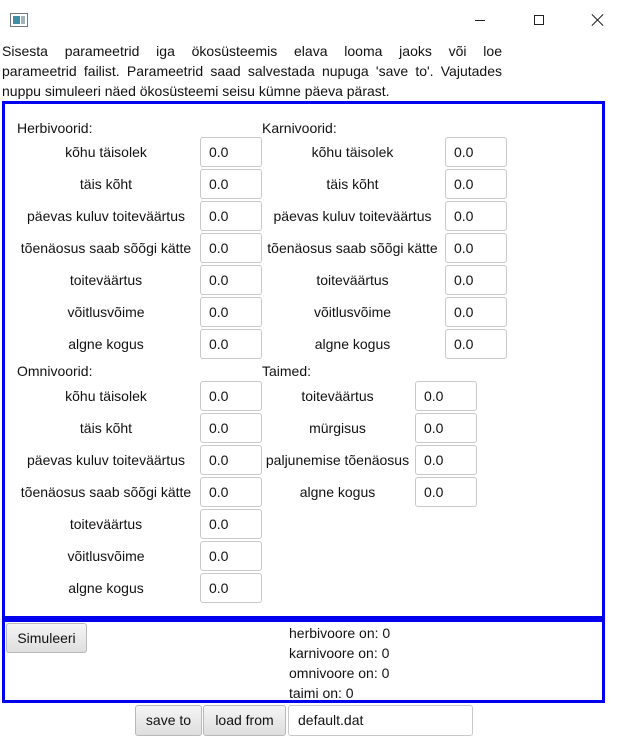  Describe the element at coordinates (106, 248) in the screenshot. I see `herbivoorid-label: tõenäosus saab sõõgi kätte` at that location.